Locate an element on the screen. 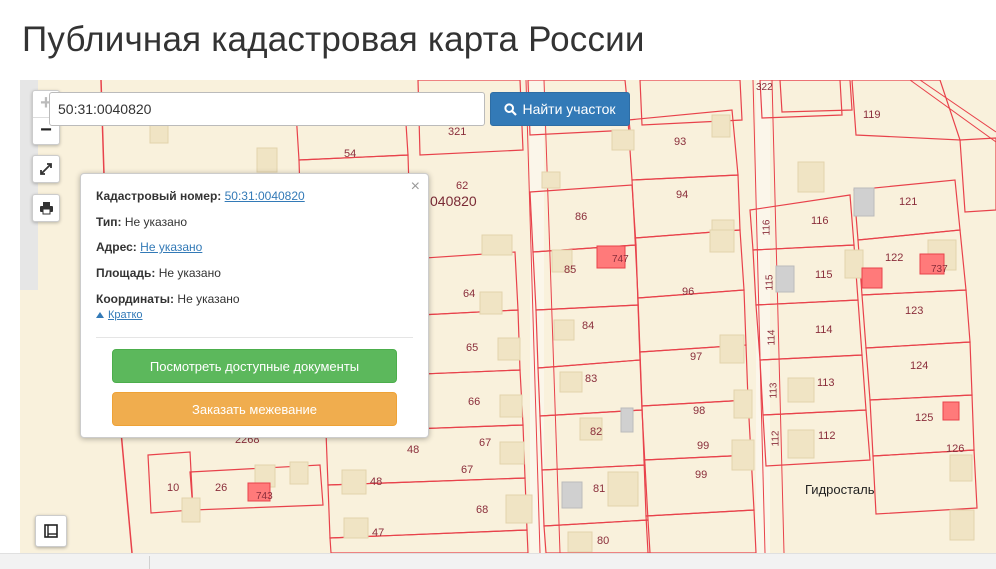 Image resolution: width=996 pixels, height=569 pixels. parcel-number: 94 is located at coordinates (682, 195).